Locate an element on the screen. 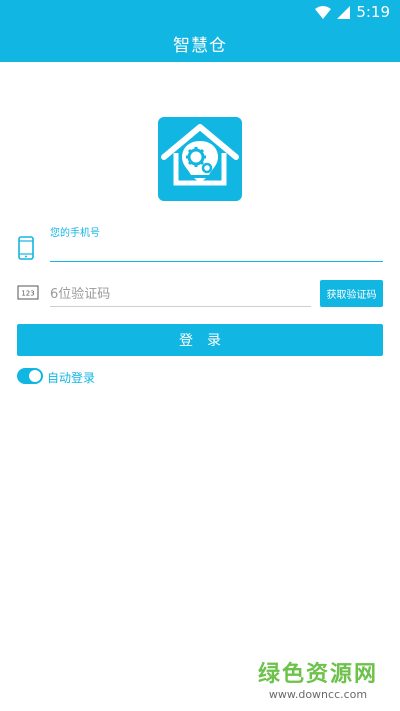 The image size is (400, 711). svg-text: 123 is located at coordinates (27, 294).